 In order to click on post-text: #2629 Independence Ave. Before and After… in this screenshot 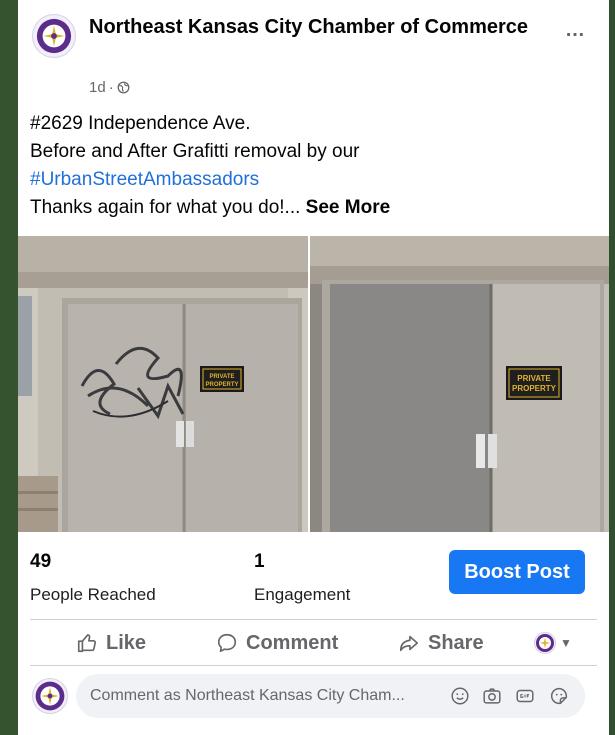, I will do `click(310, 166)`.